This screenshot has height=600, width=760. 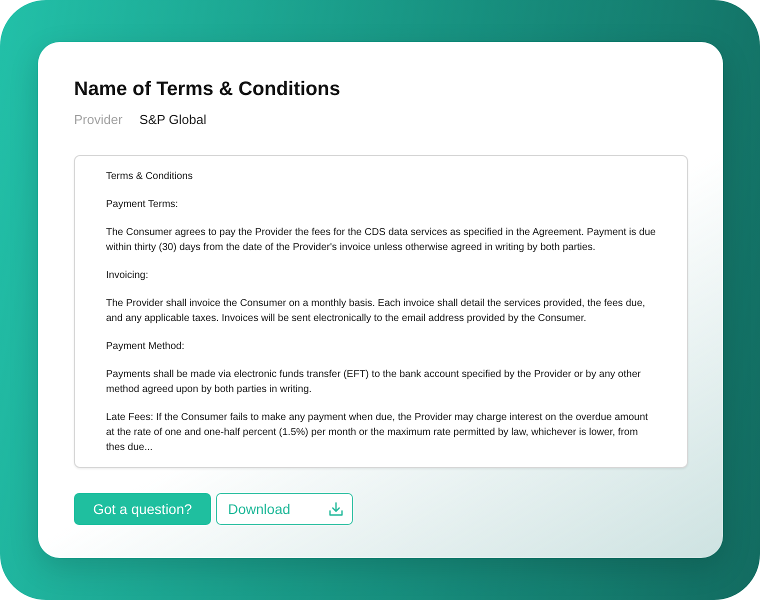 I want to click on terms-paragraph: Terms & Conditions, so click(x=150, y=177).